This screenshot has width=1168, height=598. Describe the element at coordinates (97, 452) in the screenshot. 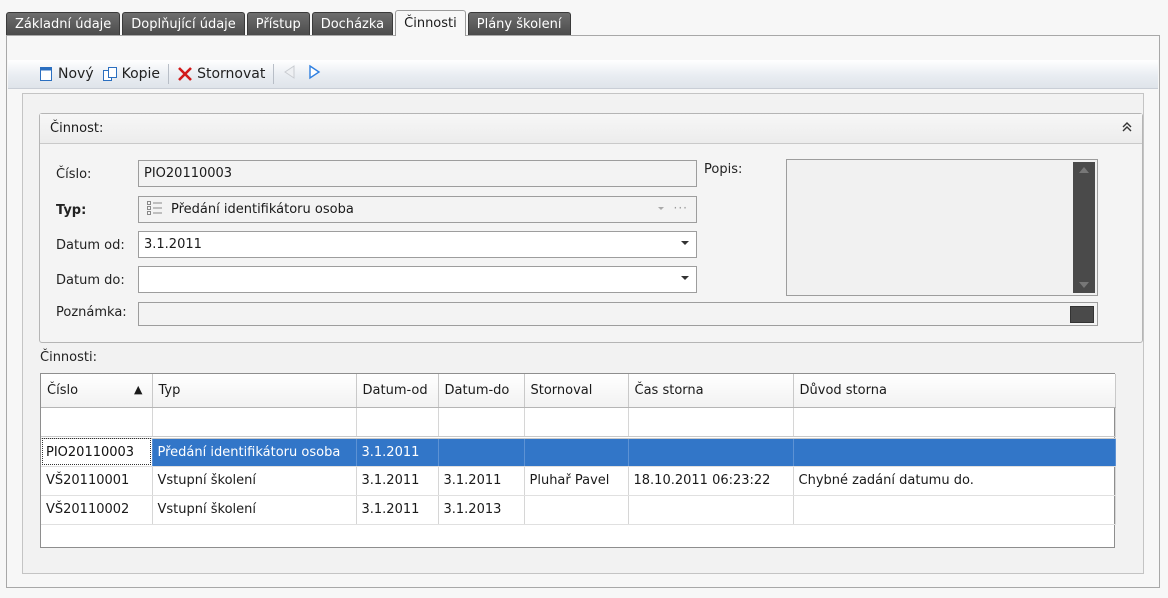

I see `table-cell: PIO20110003` at that location.